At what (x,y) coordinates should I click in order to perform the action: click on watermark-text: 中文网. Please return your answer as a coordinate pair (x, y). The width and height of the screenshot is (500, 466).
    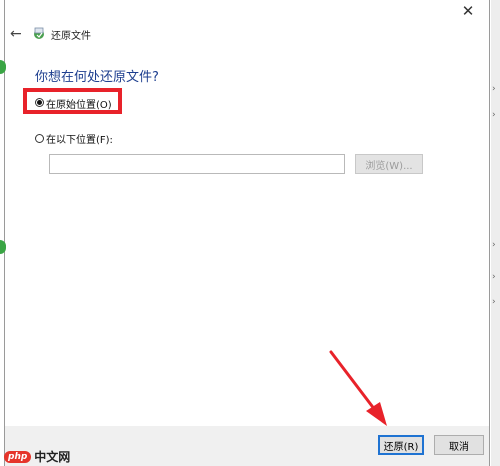
    Looking at the image, I should click on (52, 457).